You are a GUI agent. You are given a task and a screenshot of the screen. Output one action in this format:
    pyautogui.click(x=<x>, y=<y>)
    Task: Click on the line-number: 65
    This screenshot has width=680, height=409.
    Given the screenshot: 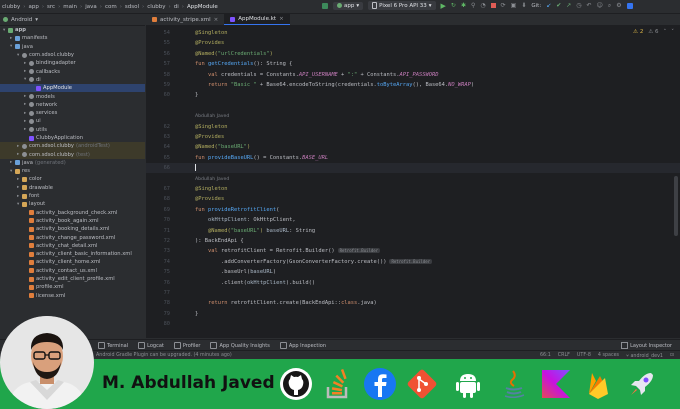 What is the action you would take?
    pyautogui.click(x=166, y=157)
    